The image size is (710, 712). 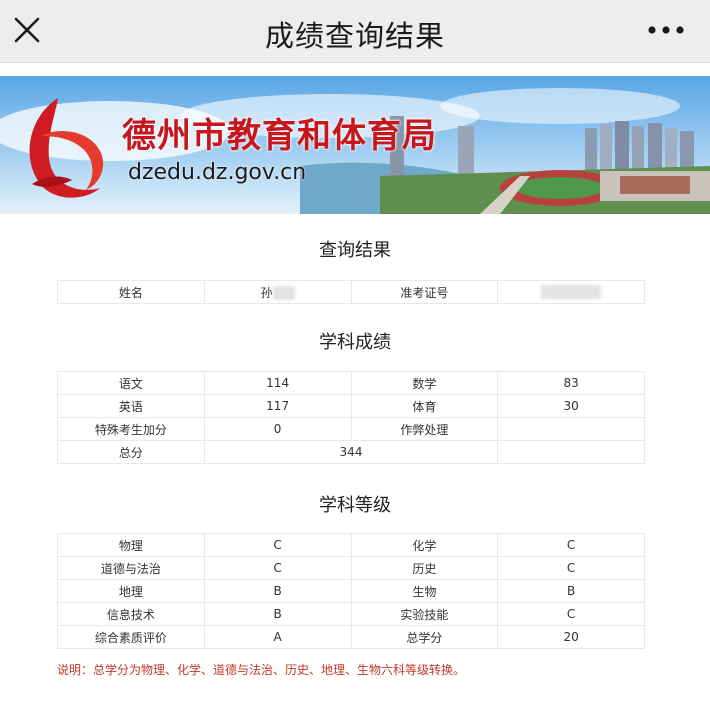 I want to click on cell: A, so click(x=277, y=637).